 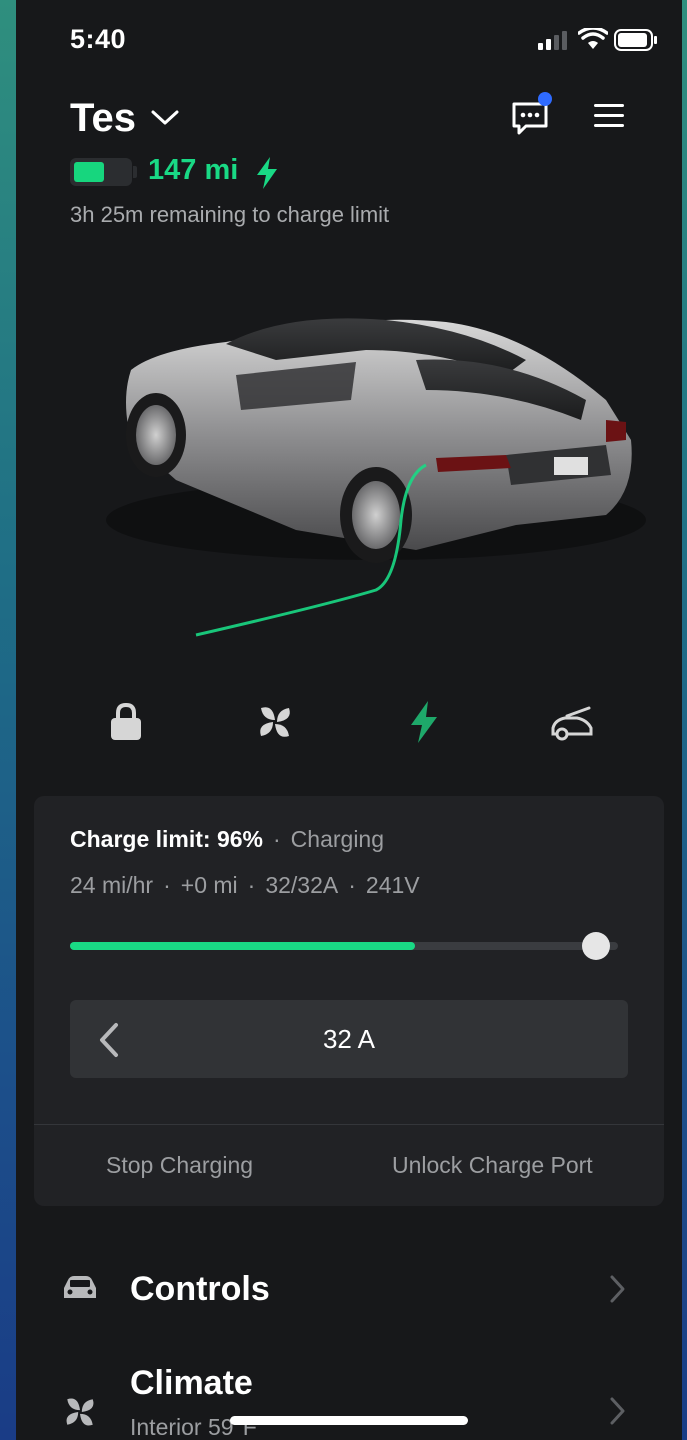 I want to click on charging-state: Charging, so click(x=337, y=839).